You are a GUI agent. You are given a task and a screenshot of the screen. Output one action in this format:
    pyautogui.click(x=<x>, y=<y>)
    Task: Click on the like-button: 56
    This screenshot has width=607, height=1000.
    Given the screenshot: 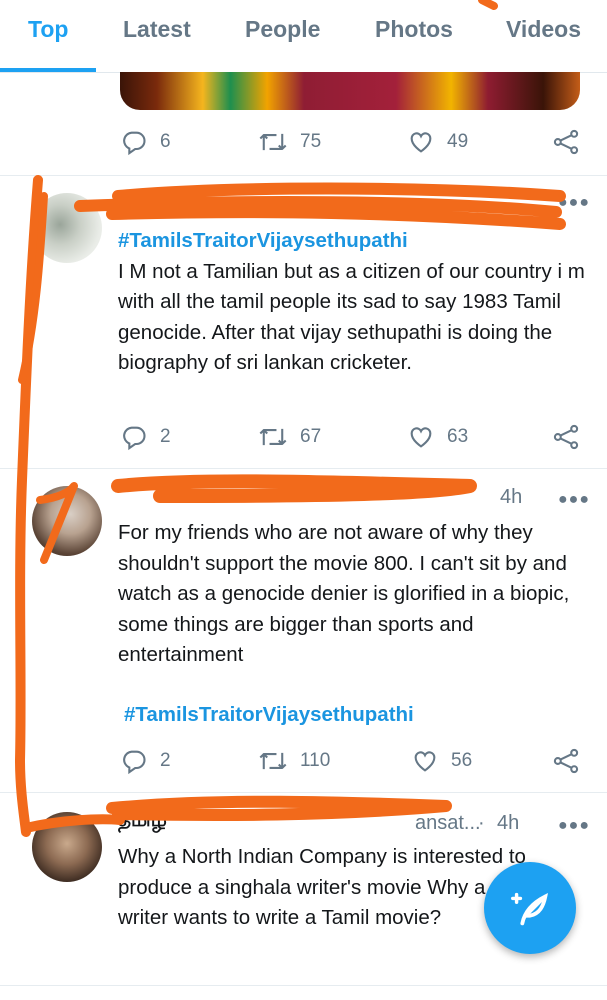 What is the action you would take?
    pyautogui.click(x=441, y=761)
    